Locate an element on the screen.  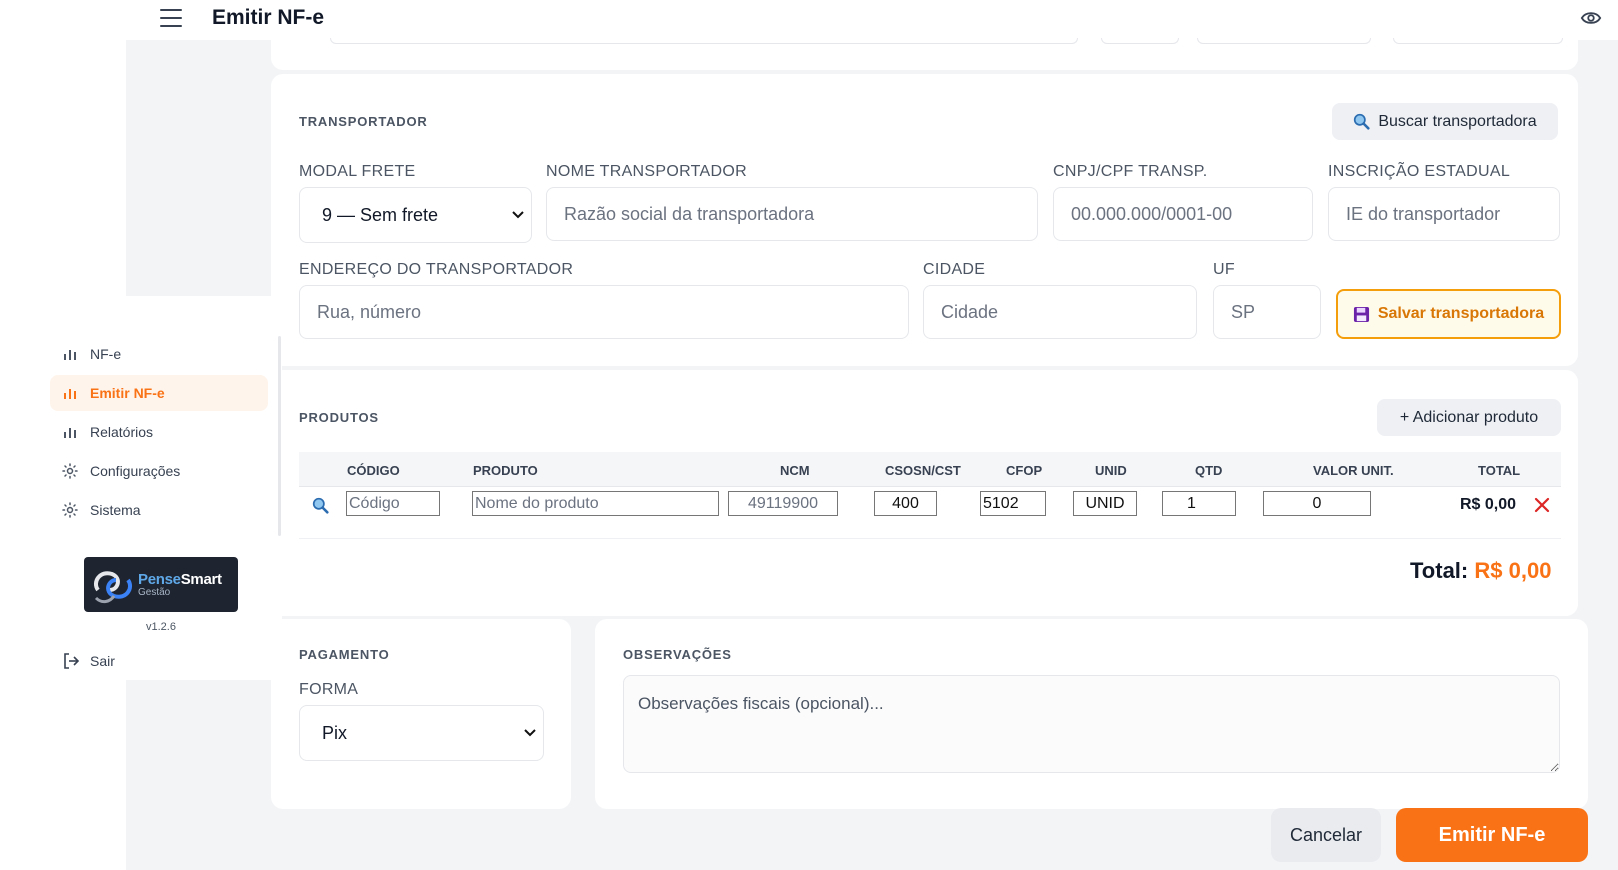
logo-mark-icon is located at coordinates (113, 586).